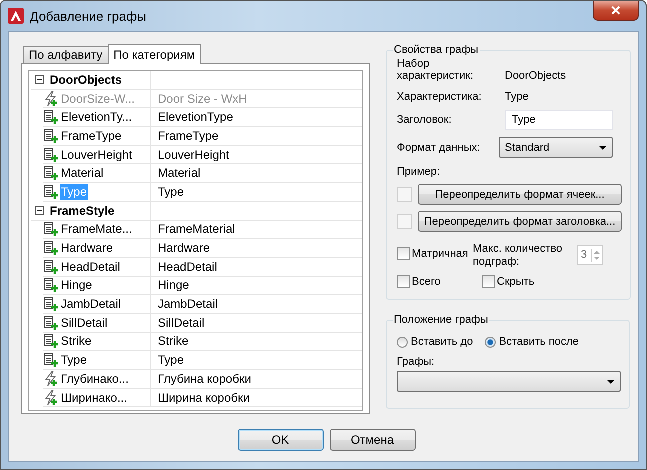 Image resolution: width=647 pixels, height=470 pixels. What do you see at coordinates (508, 281) in the screenshot?
I see `checkbox: Скрыть` at bounding box center [508, 281].